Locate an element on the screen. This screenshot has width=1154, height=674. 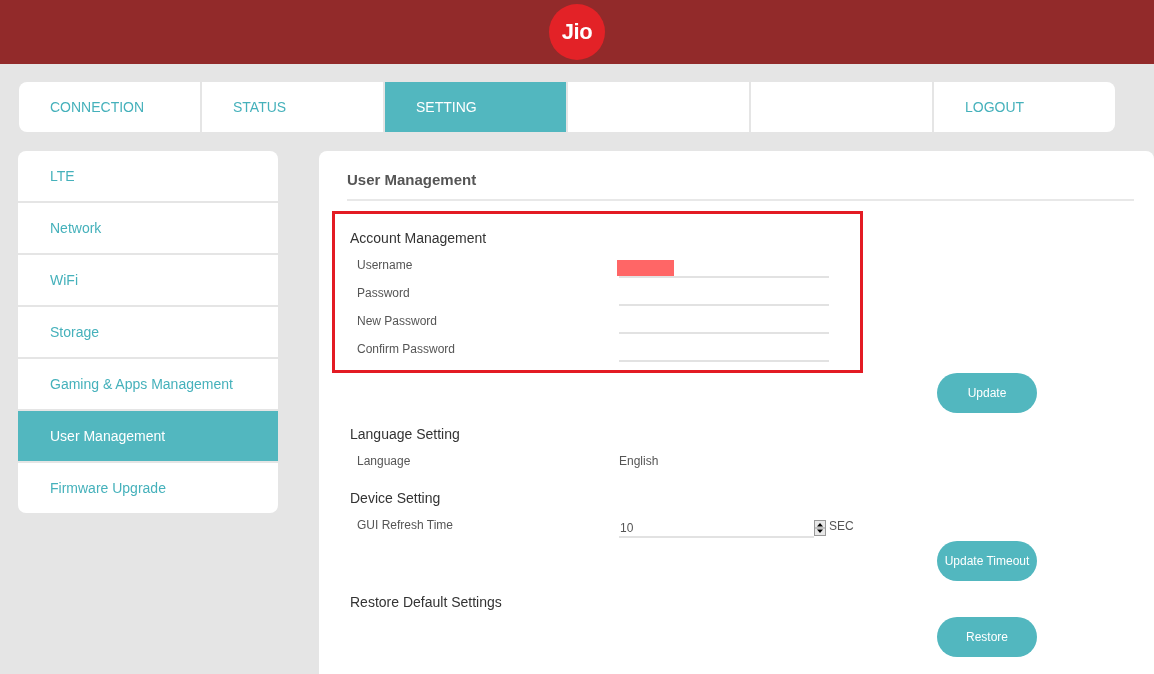
field-label: Language is located at coordinates (384, 462).